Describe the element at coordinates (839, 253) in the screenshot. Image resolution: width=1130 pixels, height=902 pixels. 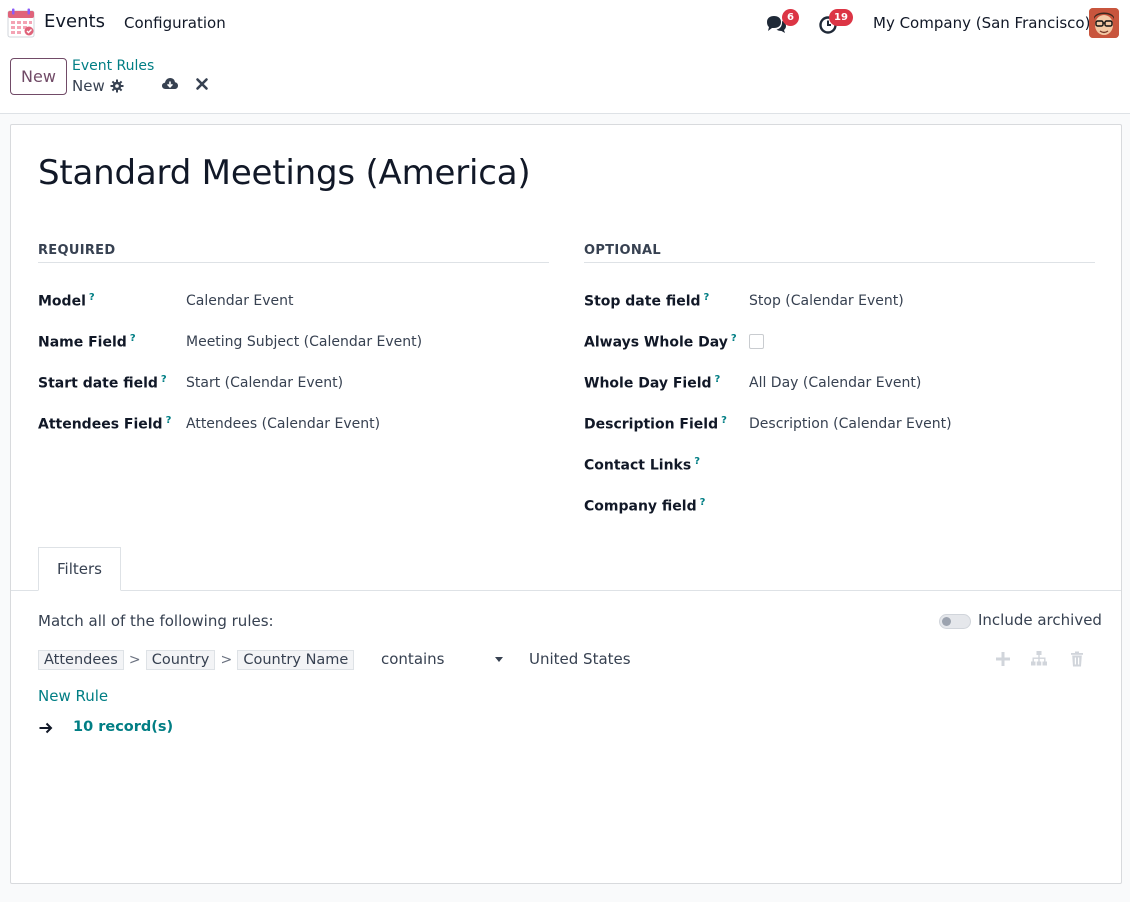
I see `optional-group-title: OPTIONAL` at that location.